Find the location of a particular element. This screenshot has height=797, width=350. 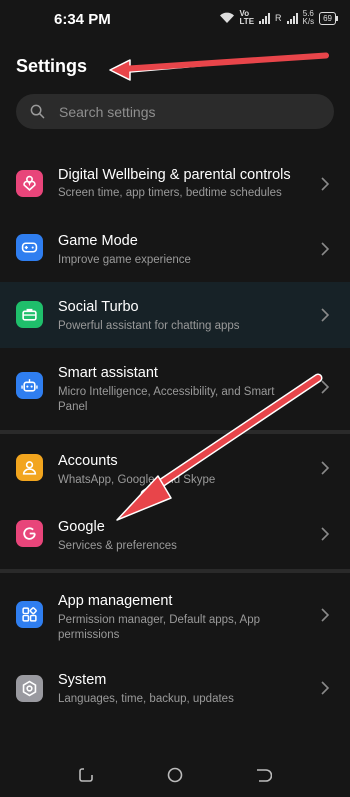

settings-item-game-mode: Game Mode Improve game experience is located at coordinates (175, 249).